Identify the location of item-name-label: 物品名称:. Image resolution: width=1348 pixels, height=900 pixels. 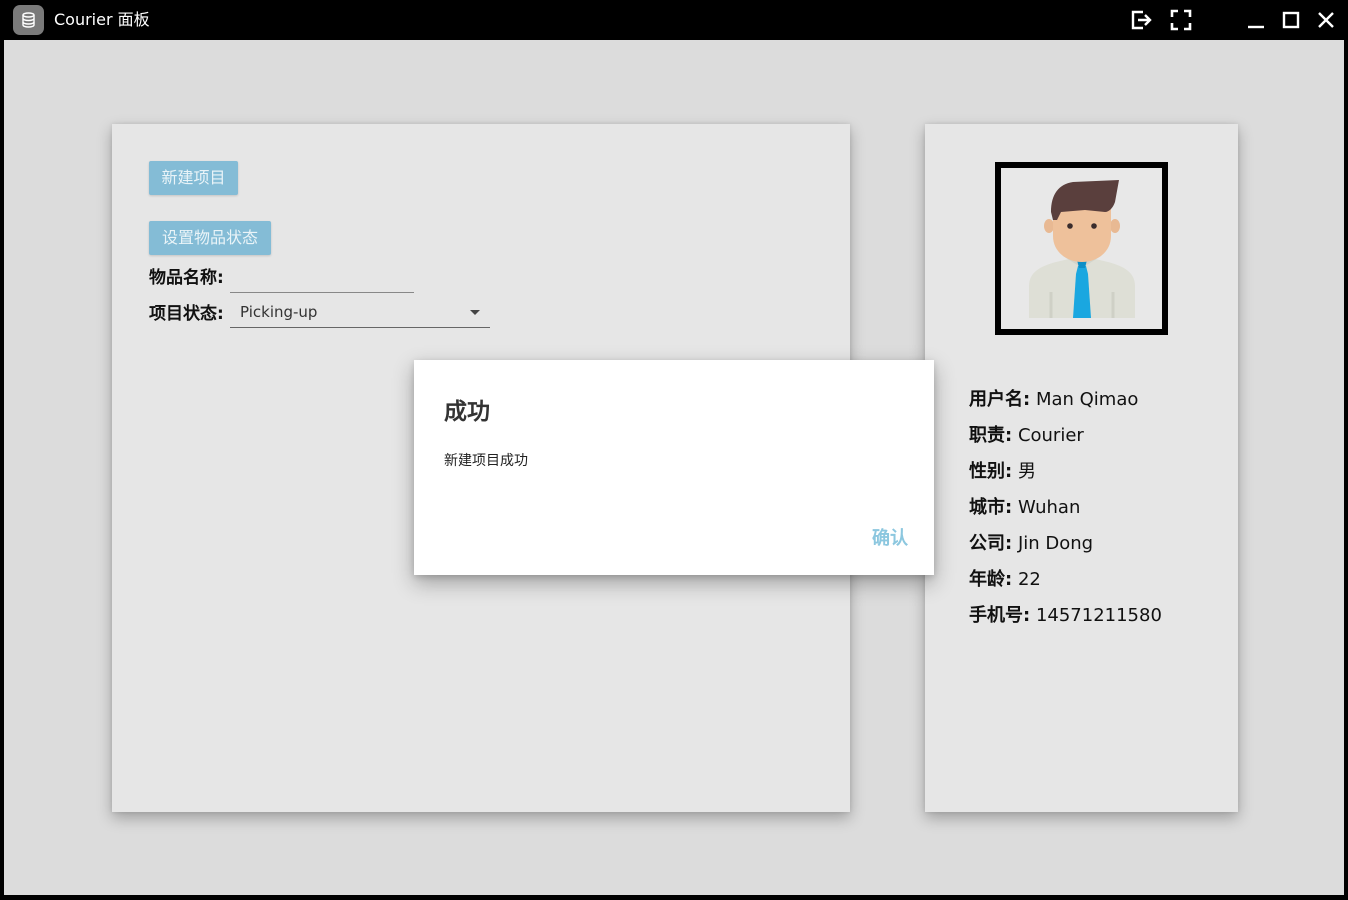
(186, 278).